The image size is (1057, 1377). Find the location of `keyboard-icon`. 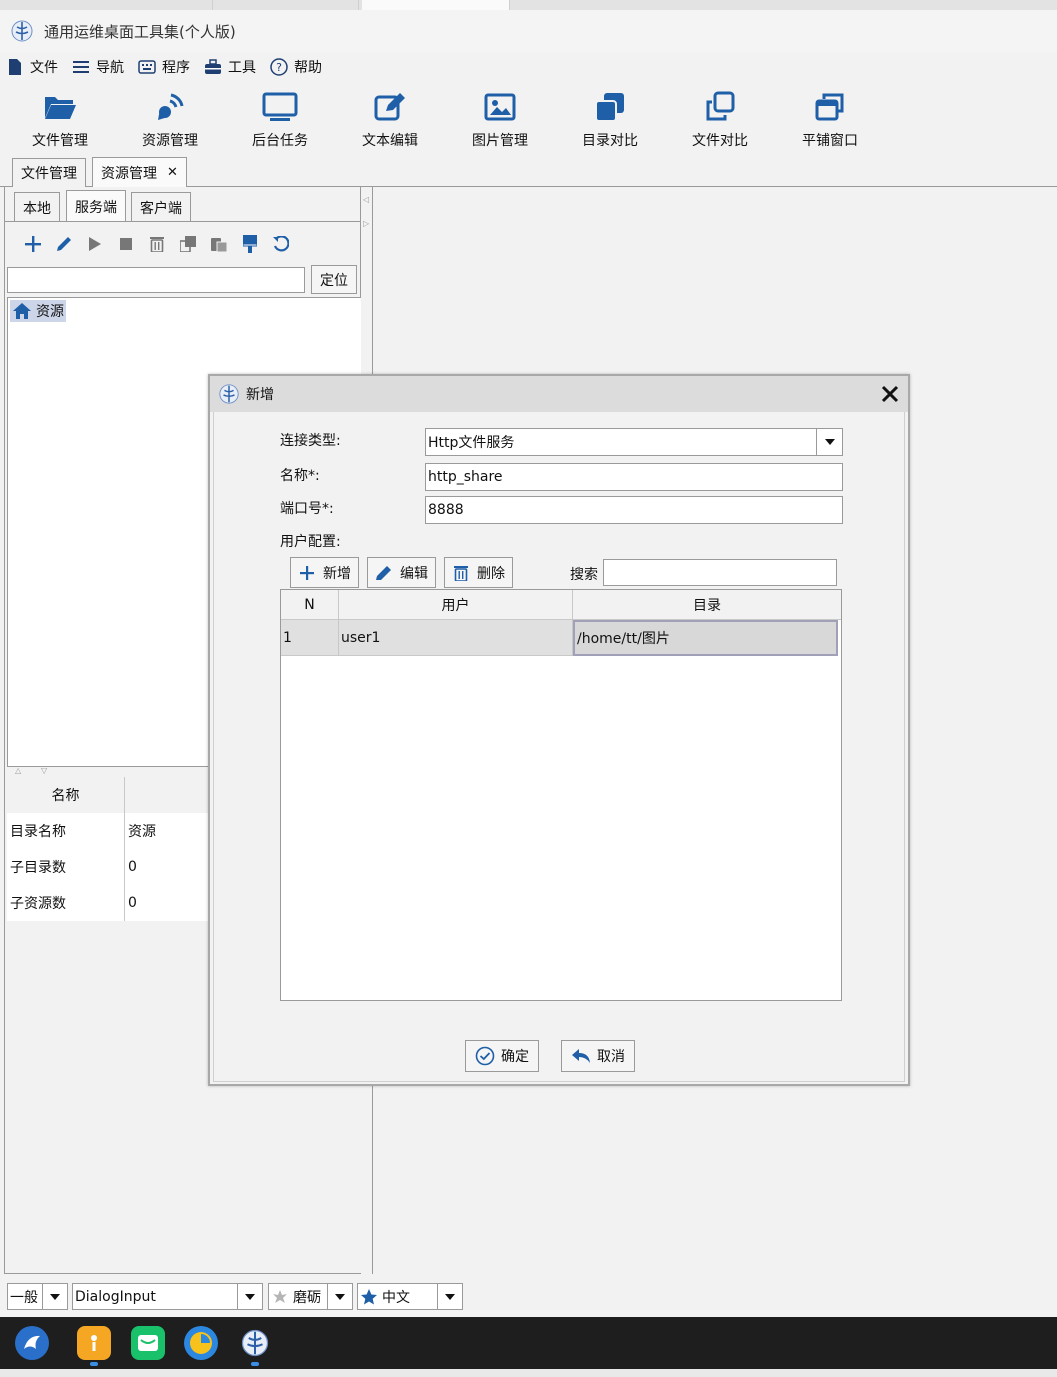

keyboard-icon is located at coordinates (147, 67).